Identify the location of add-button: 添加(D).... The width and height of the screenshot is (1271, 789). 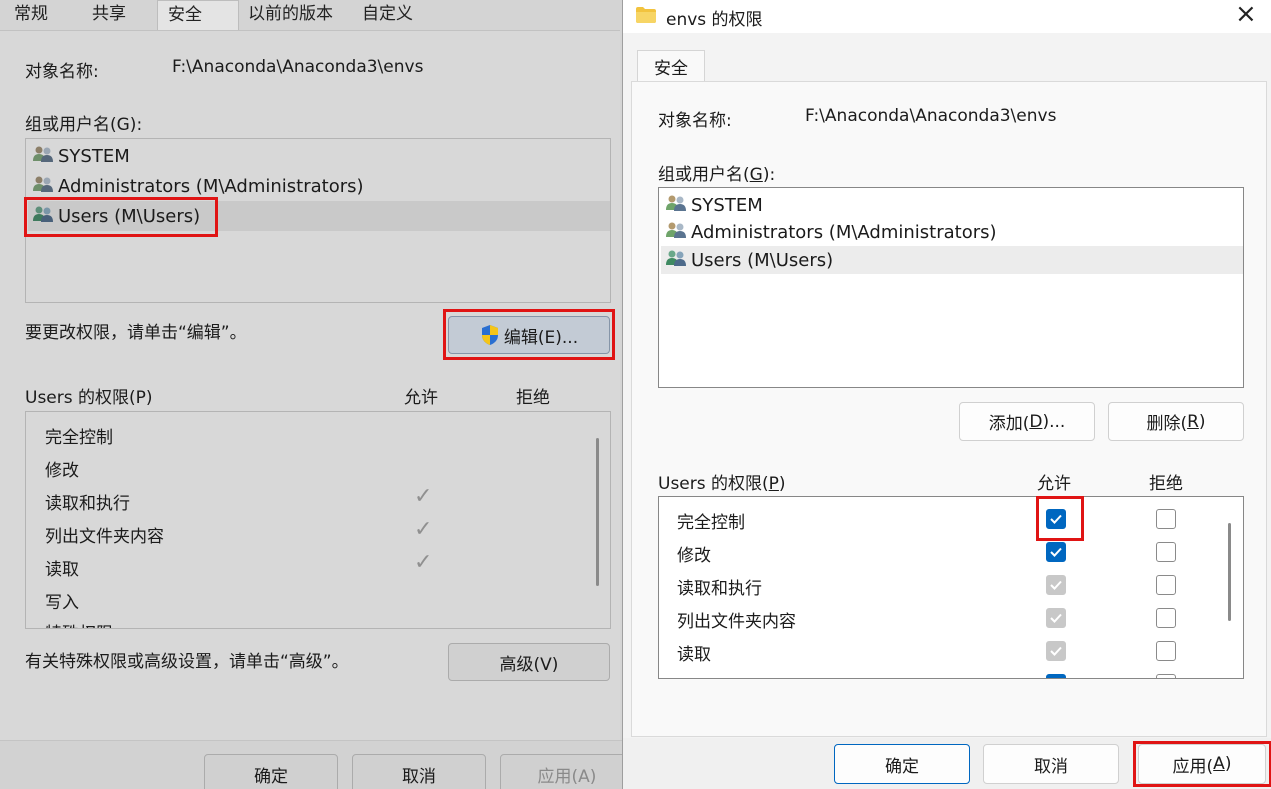
(1027, 421).